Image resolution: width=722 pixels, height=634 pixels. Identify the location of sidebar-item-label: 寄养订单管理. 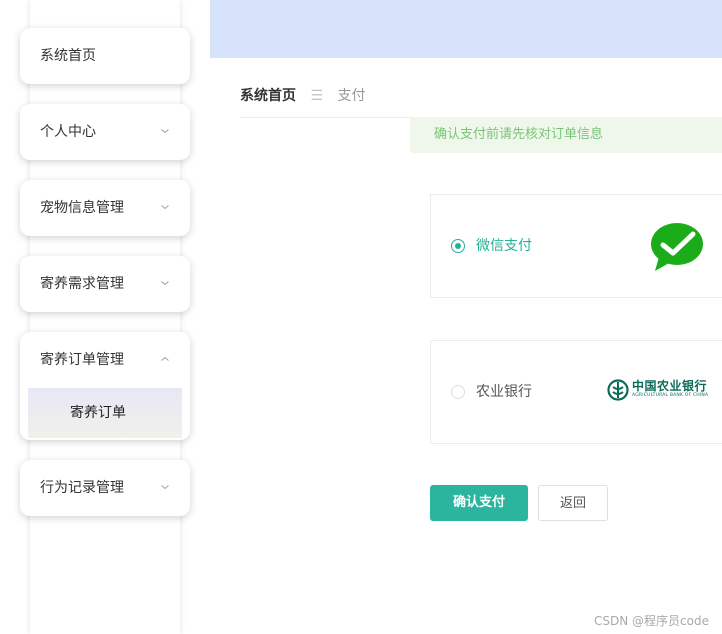
(82, 360).